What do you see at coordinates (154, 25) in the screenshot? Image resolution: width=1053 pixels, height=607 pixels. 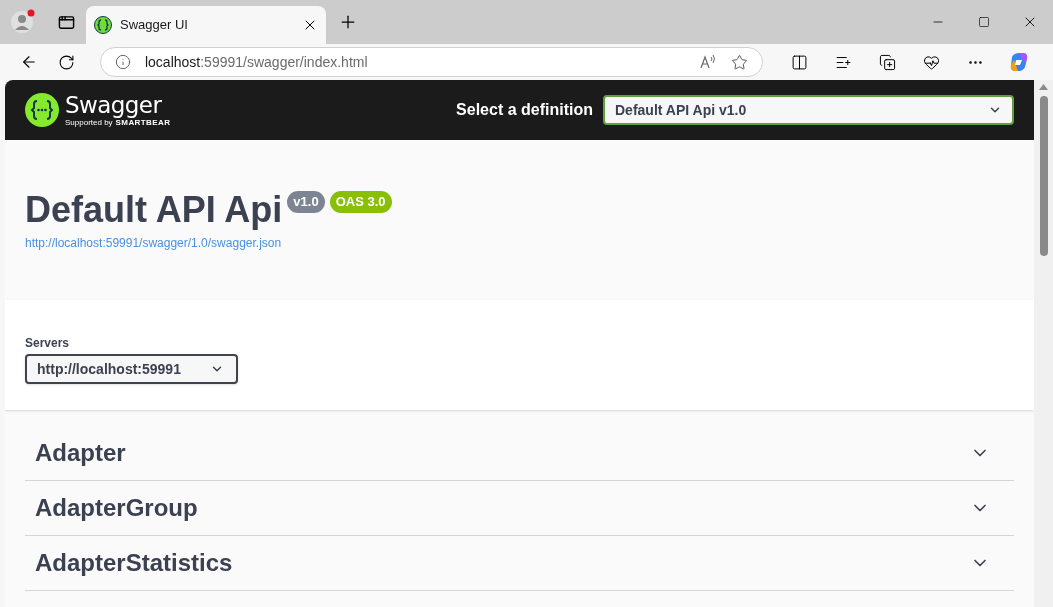 I see `tab-title: Swagger UI` at bounding box center [154, 25].